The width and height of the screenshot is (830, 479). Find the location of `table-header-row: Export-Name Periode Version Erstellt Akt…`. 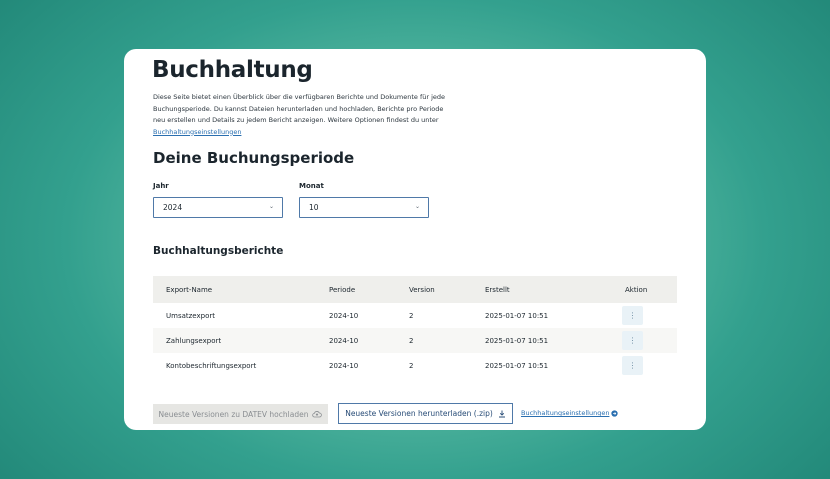

table-header-row: Export-Name Periode Version Erstellt Akt… is located at coordinates (415, 289).